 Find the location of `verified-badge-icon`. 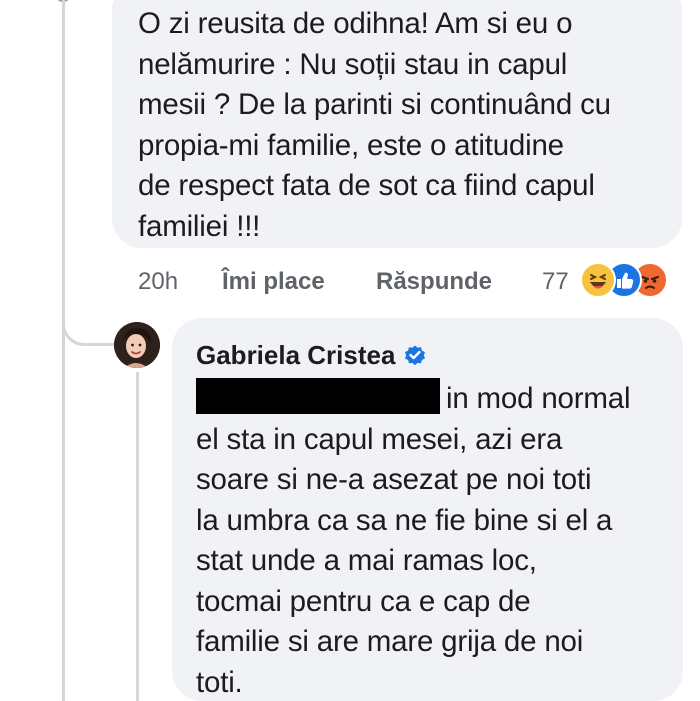

verified-badge-icon is located at coordinates (415, 355).